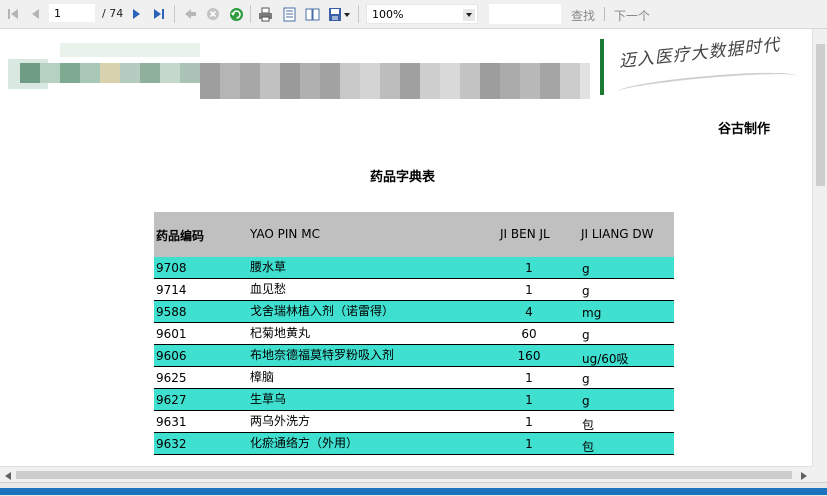 The image size is (827, 496). I want to click on cell-name: 生草乌, so click(268, 399).